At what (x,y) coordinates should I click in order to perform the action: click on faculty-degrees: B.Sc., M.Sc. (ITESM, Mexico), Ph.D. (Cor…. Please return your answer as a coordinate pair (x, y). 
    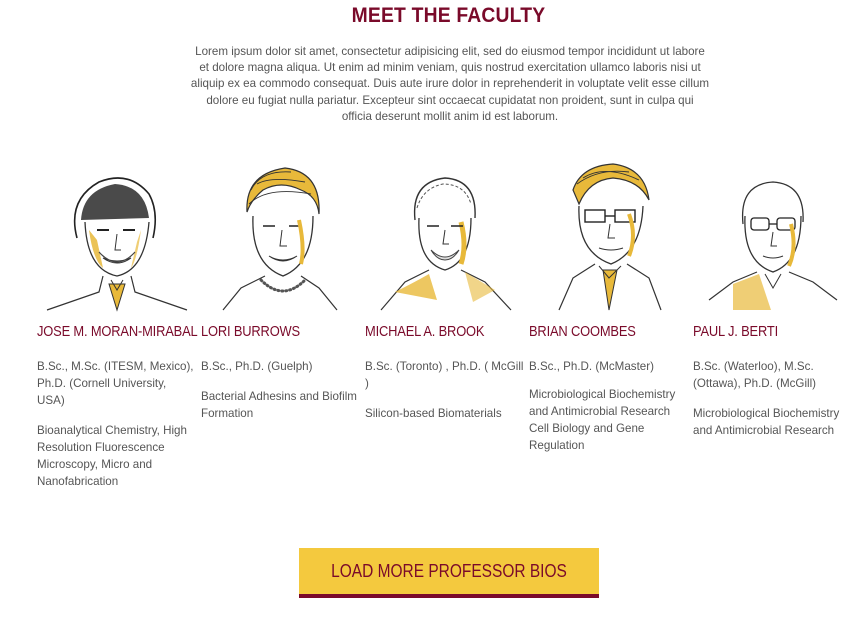
    Looking at the image, I should click on (115, 383).